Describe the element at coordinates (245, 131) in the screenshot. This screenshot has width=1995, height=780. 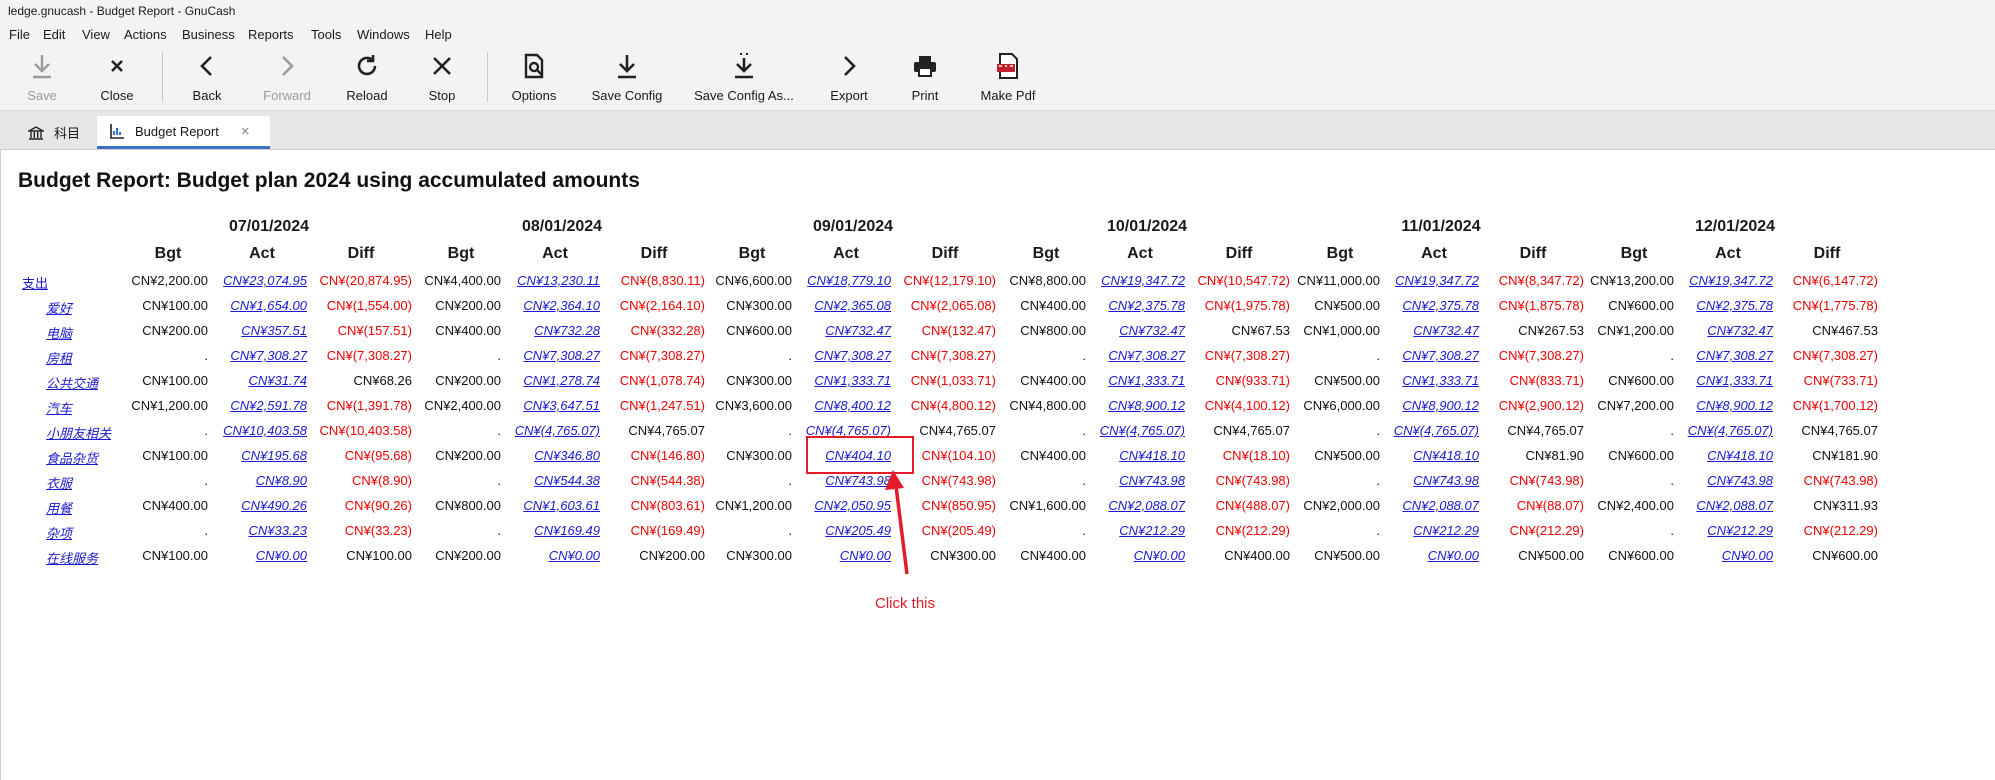
I see `close-tab-icon: ×` at that location.